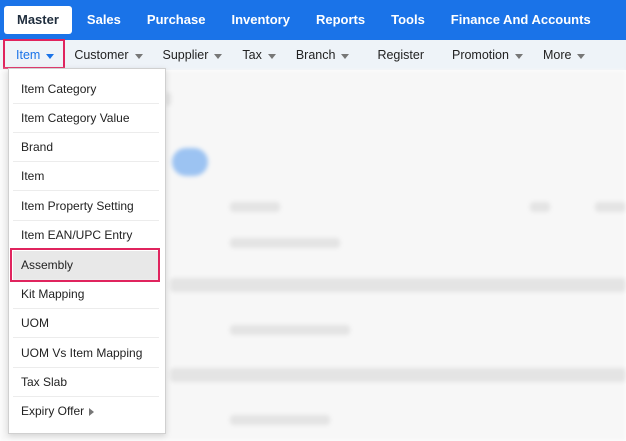  What do you see at coordinates (92, 411) in the screenshot?
I see `chevron-right-icon` at bounding box center [92, 411].